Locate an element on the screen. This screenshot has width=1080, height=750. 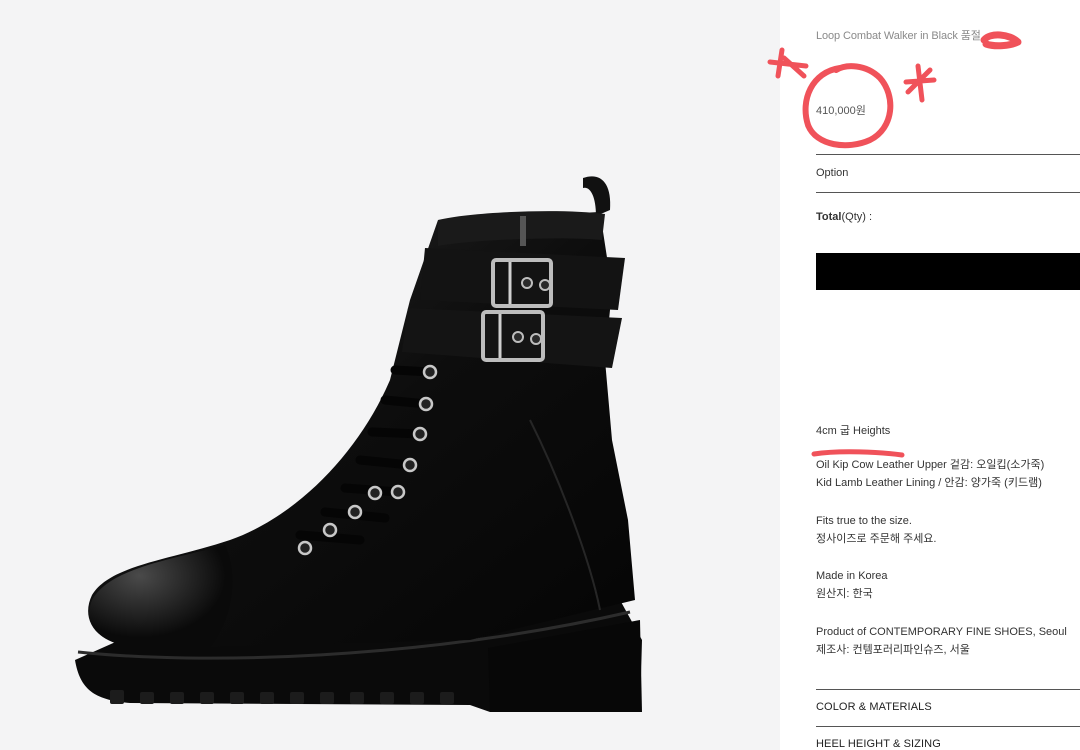
material-line: Oil Kip Cow Leather Upper 겉감: 오일킵(소가죽) is located at coordinates (930, 465).